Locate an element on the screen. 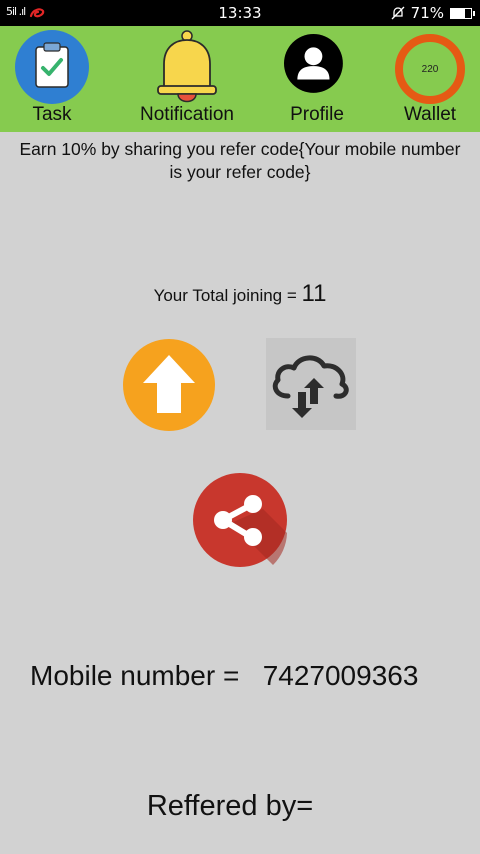 Image resolution: width=480 pixels, height=854 pixels. nav-item-profile: Profile is located at coordinates (317, 79).